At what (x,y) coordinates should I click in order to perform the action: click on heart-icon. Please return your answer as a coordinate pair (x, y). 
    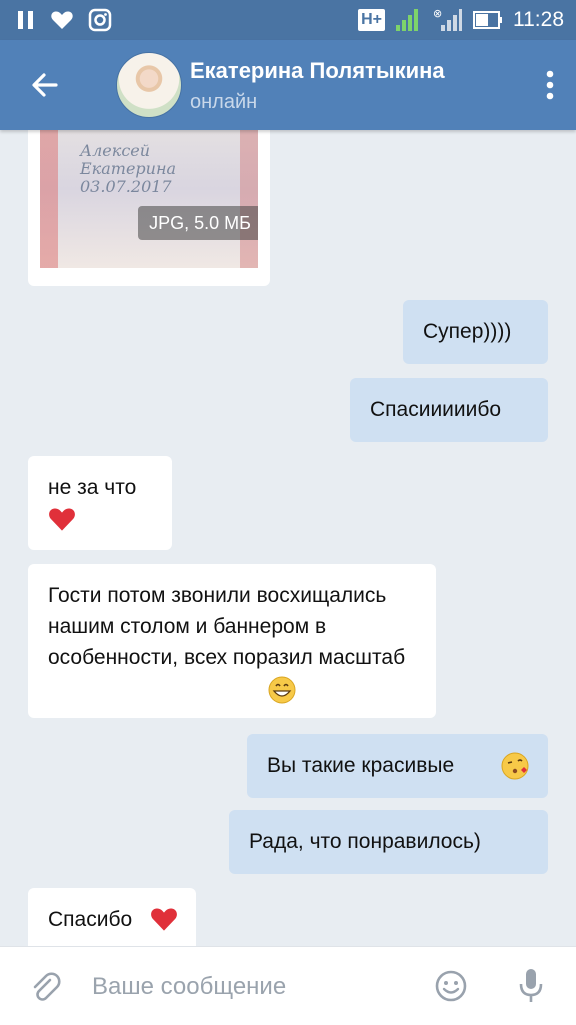
    Looking at the image, I should click on (62, 20).